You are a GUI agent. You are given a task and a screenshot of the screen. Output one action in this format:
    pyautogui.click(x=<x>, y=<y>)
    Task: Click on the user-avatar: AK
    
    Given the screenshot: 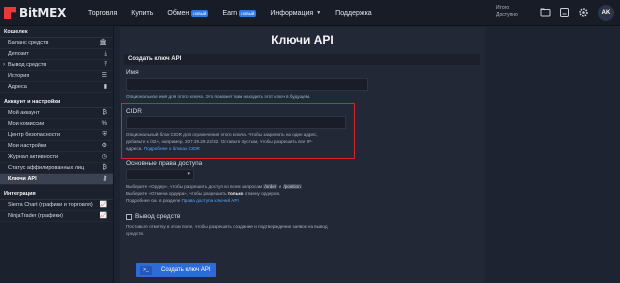 What is the action you would take?
    pyautogui.click(x=606, y=13)
    